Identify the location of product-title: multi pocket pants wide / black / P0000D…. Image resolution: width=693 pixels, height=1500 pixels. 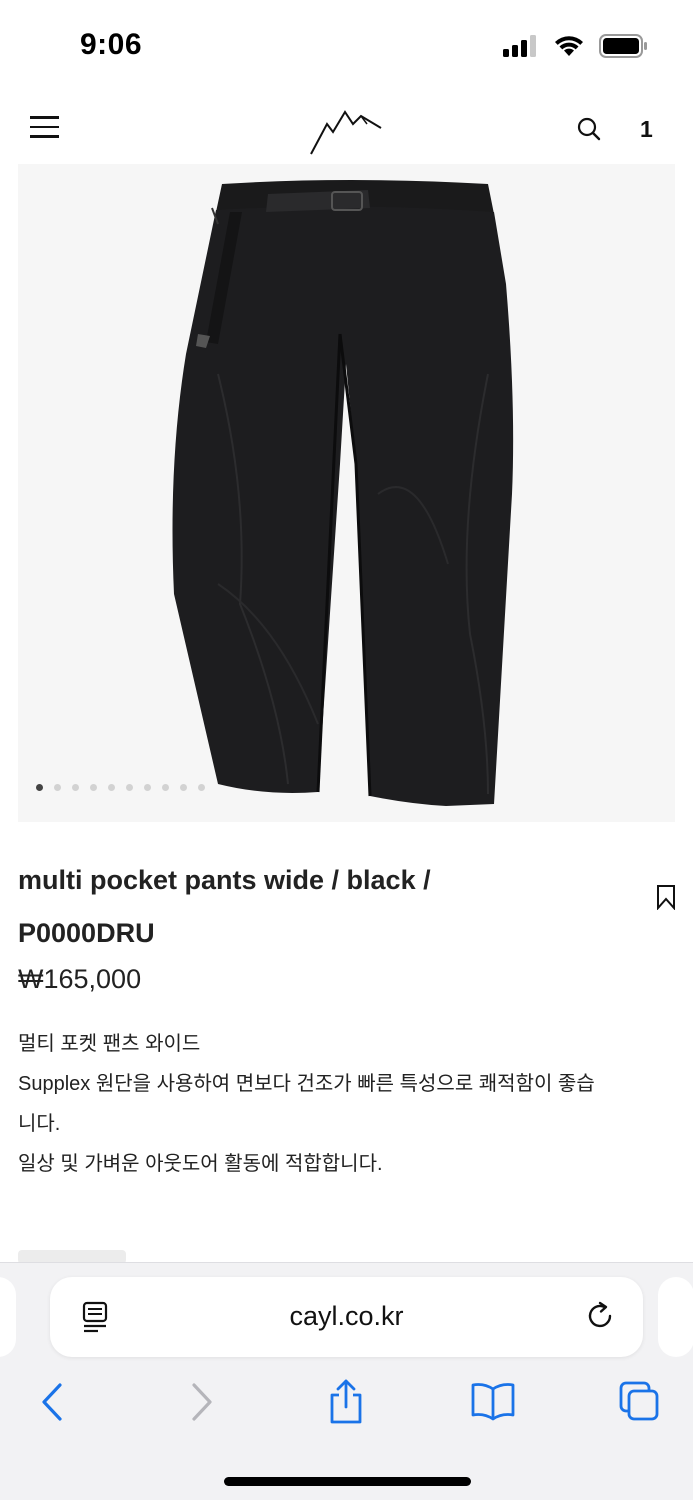
(288, 907).